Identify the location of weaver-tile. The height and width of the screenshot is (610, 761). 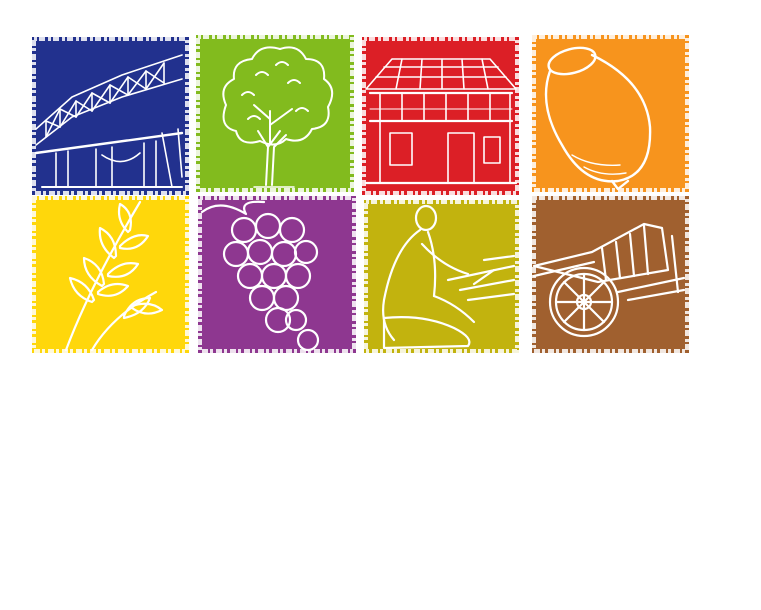
(441, 276).